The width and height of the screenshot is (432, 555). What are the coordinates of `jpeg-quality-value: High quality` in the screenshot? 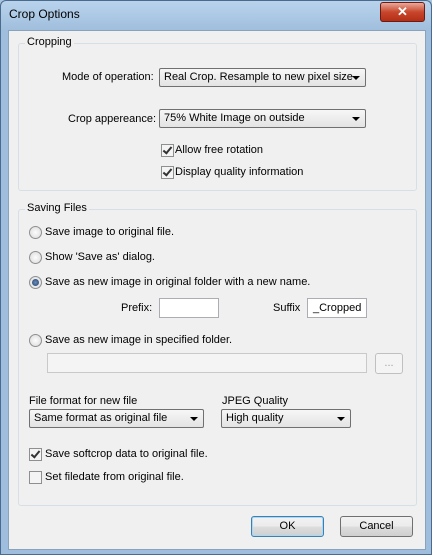 It's located at (255, 418).